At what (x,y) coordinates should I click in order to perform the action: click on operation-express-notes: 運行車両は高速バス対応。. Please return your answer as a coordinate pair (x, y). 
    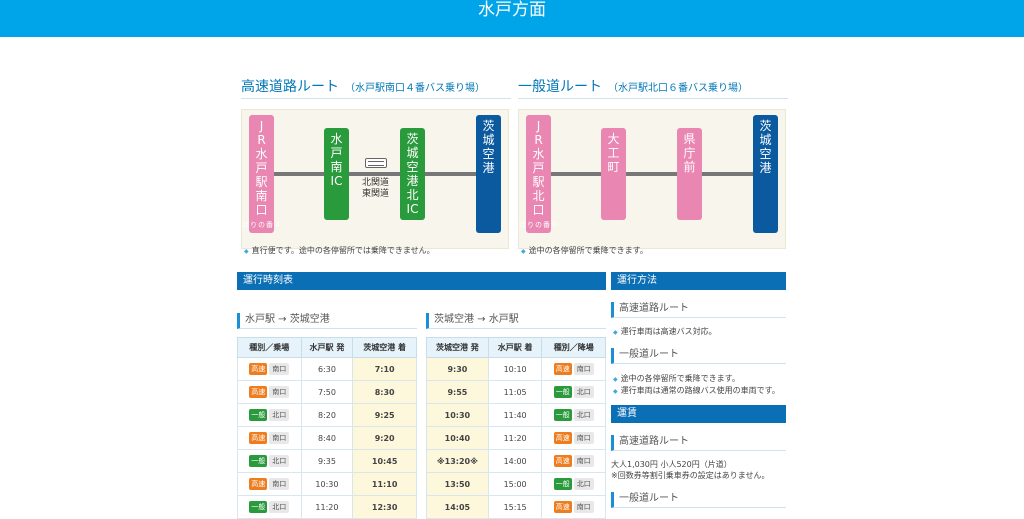
    Looking at the image, I should click on (665, 332).